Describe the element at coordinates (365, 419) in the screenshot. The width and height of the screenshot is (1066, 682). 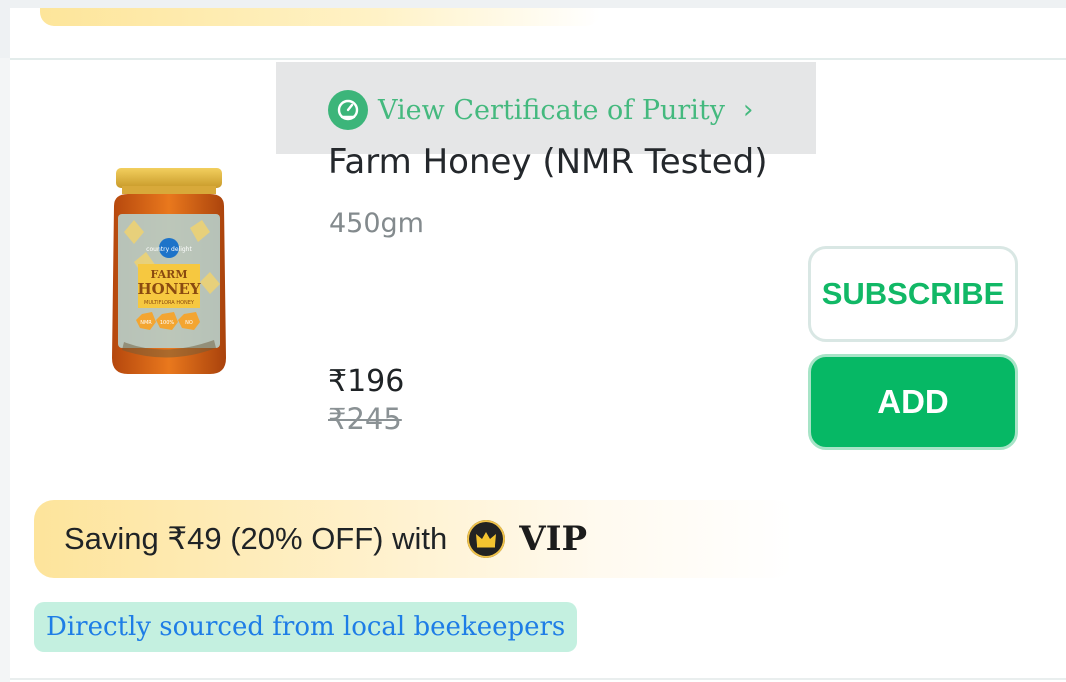
I see `price-original: ₹245` at that location.